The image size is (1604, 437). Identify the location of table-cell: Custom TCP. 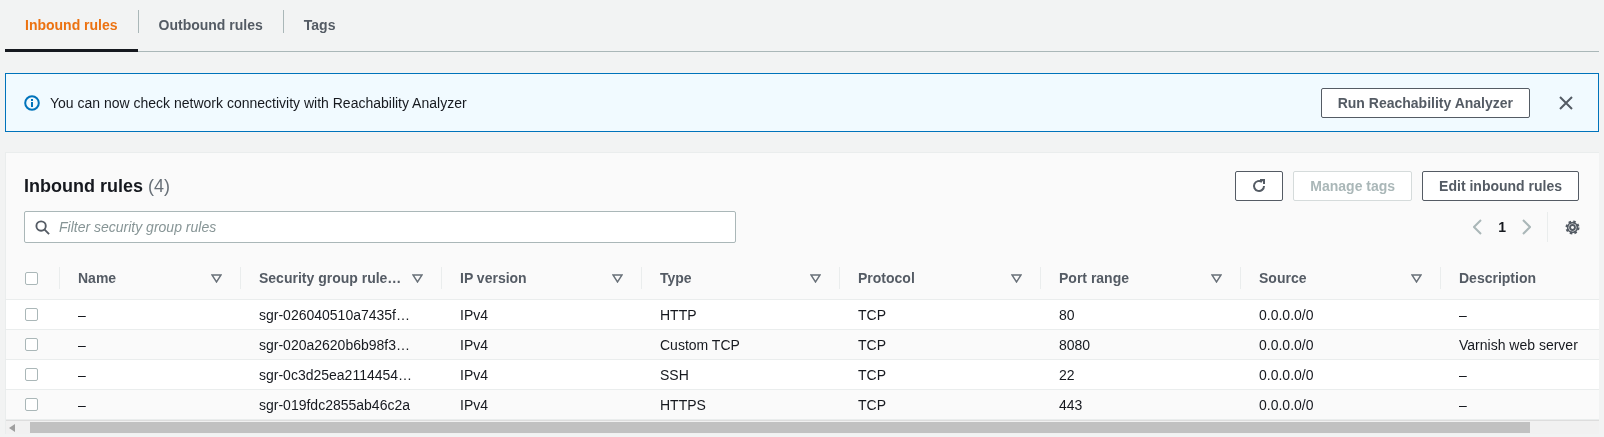
(700, 344).